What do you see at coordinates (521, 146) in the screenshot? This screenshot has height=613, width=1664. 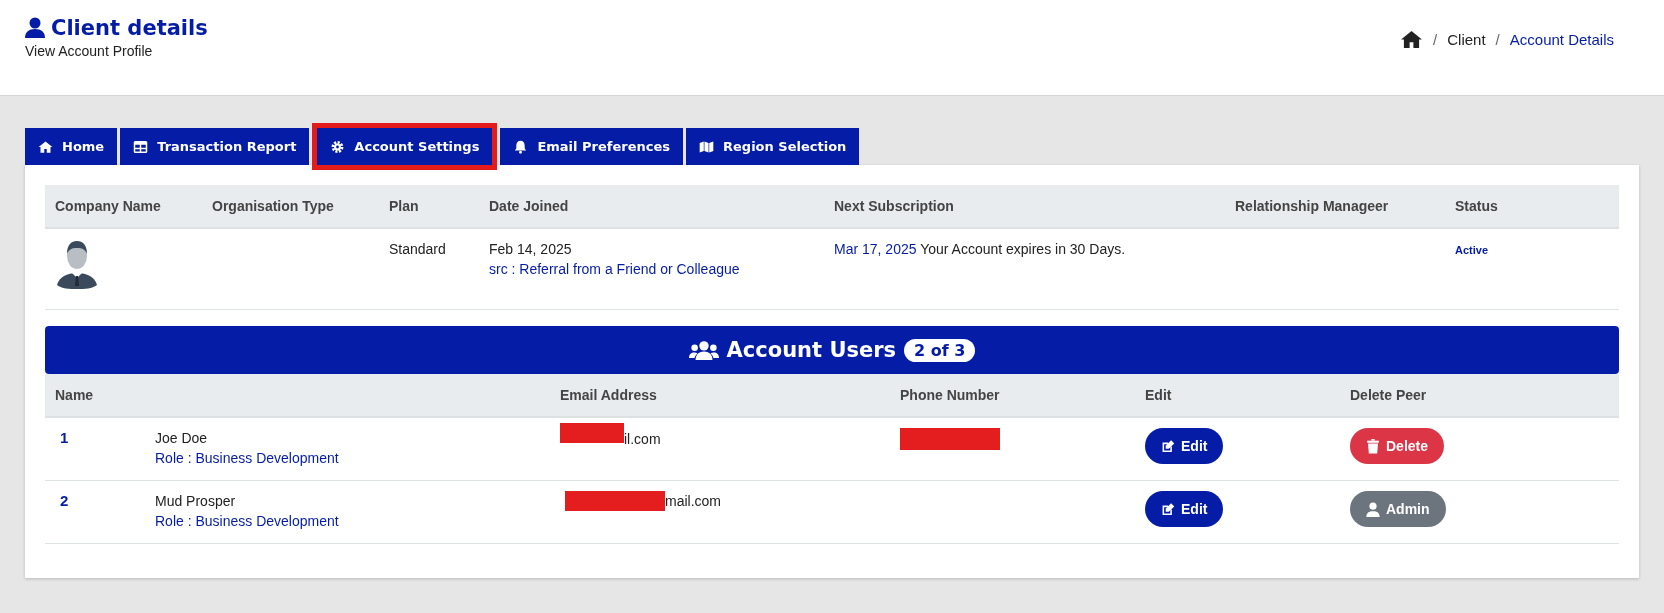 I see `bell-icon` at bounding box center [521, 146].